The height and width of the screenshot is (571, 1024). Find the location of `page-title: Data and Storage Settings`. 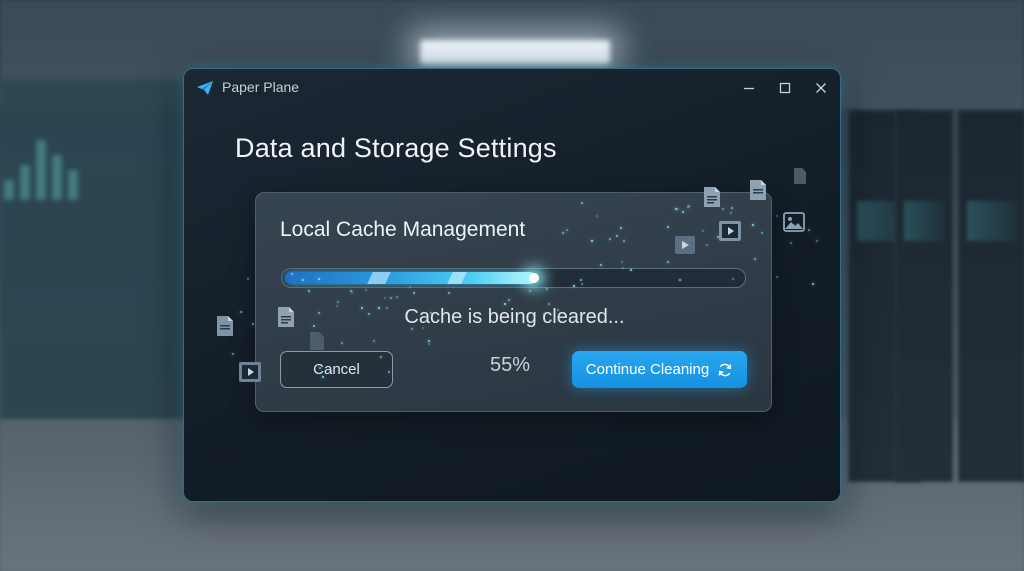

page-title: Data and Storage Settings is located at coordinates (396, 148).